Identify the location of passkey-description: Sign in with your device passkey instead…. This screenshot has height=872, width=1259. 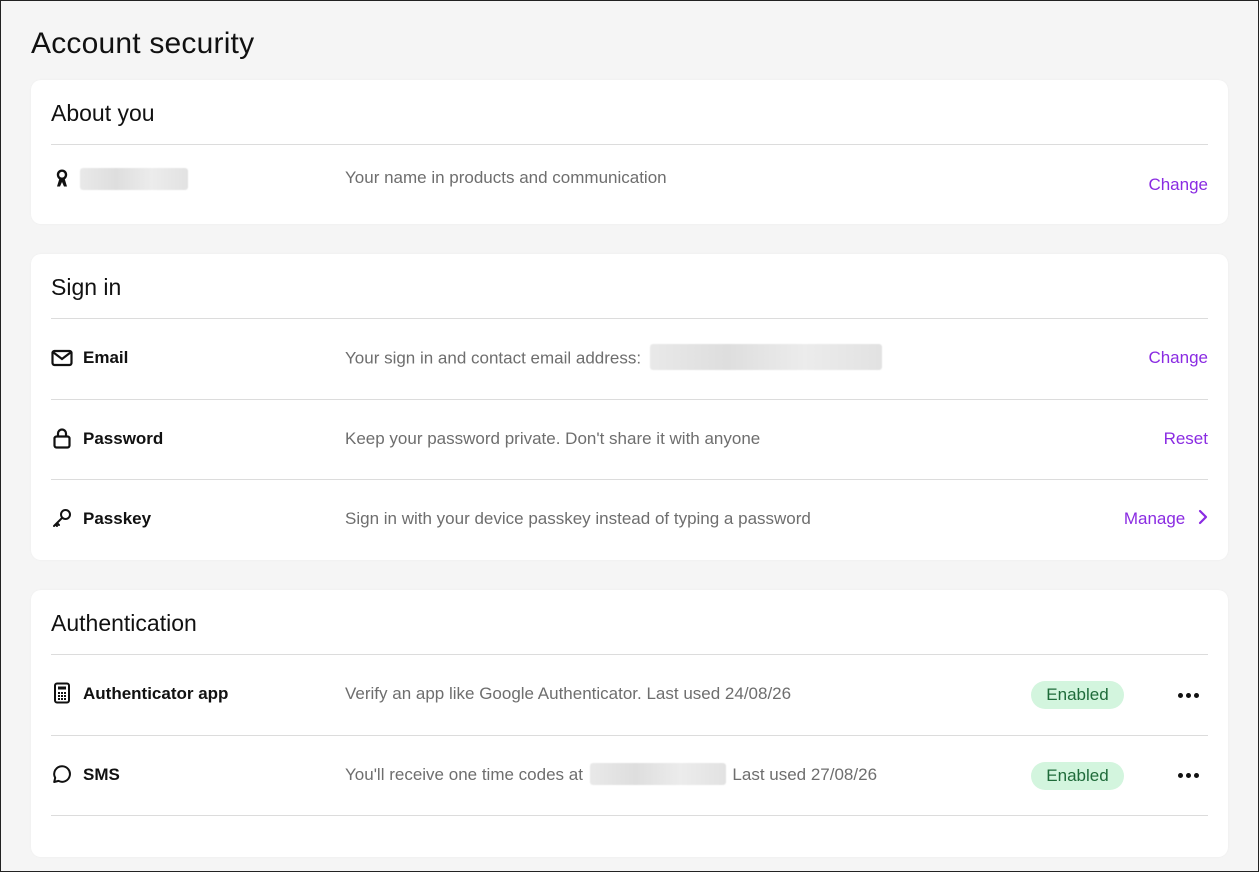
(578, 518).